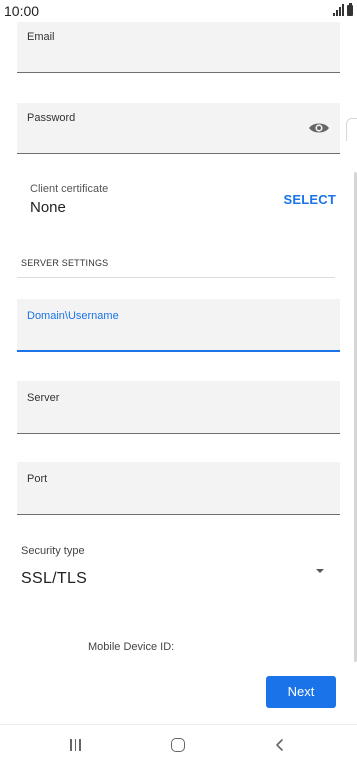 The height and width of the screenshot is (765, 357). I want to click on recent-apps-icon, so click(75, 745).